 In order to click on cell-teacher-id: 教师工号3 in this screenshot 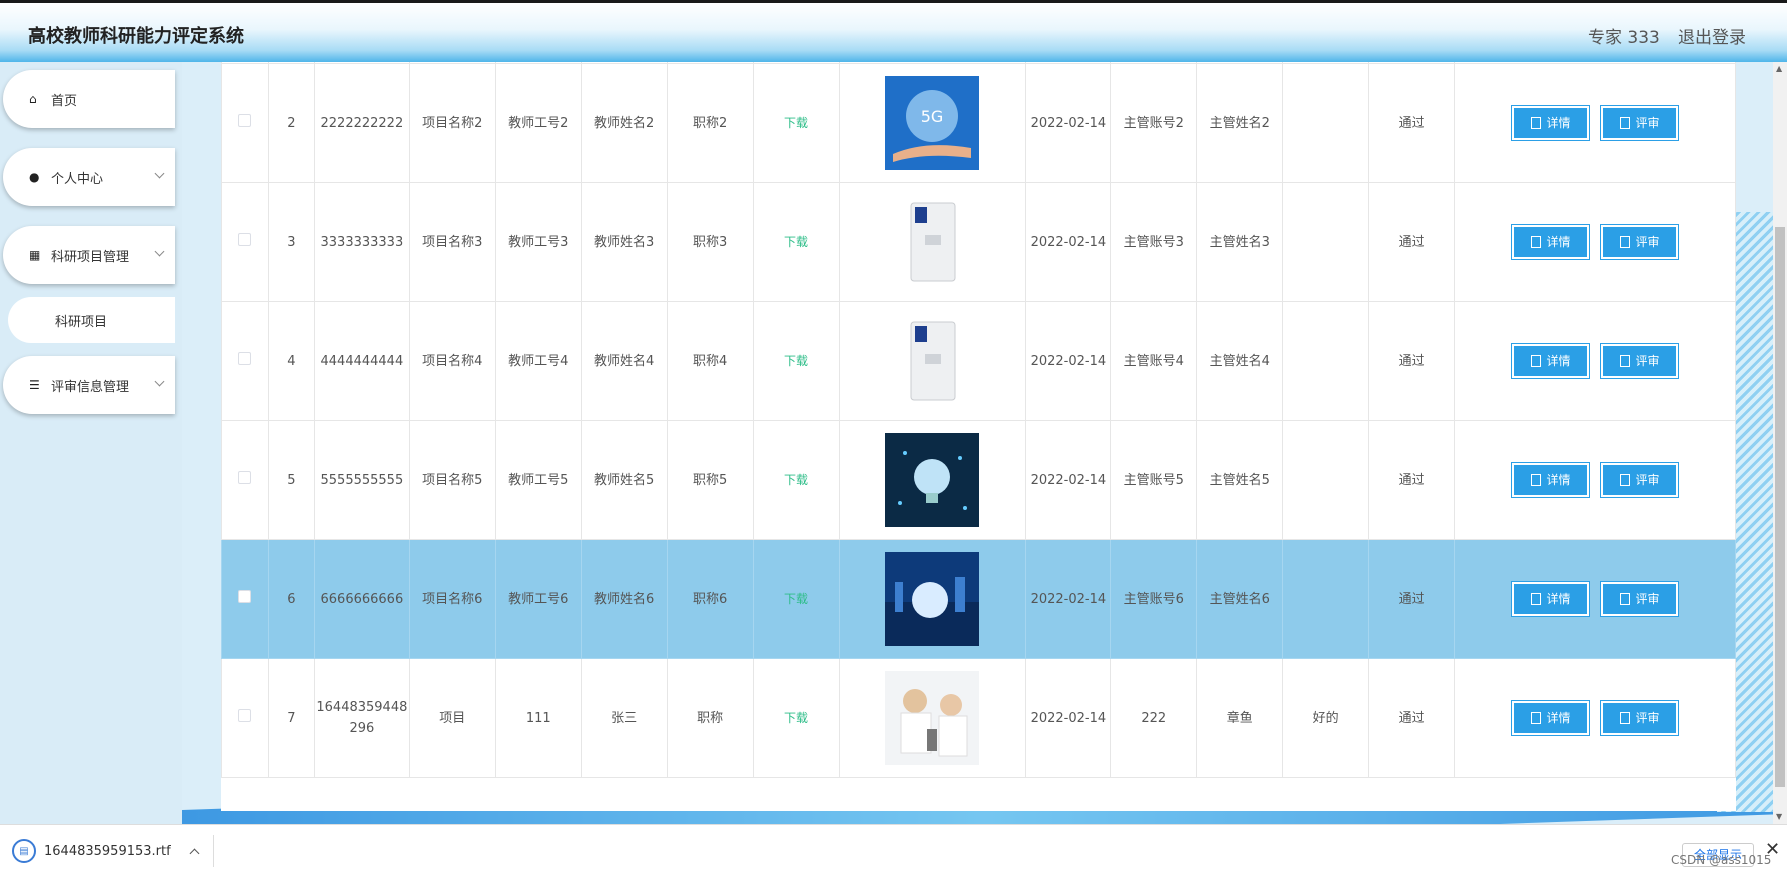, I will do `click(538, 242)`.